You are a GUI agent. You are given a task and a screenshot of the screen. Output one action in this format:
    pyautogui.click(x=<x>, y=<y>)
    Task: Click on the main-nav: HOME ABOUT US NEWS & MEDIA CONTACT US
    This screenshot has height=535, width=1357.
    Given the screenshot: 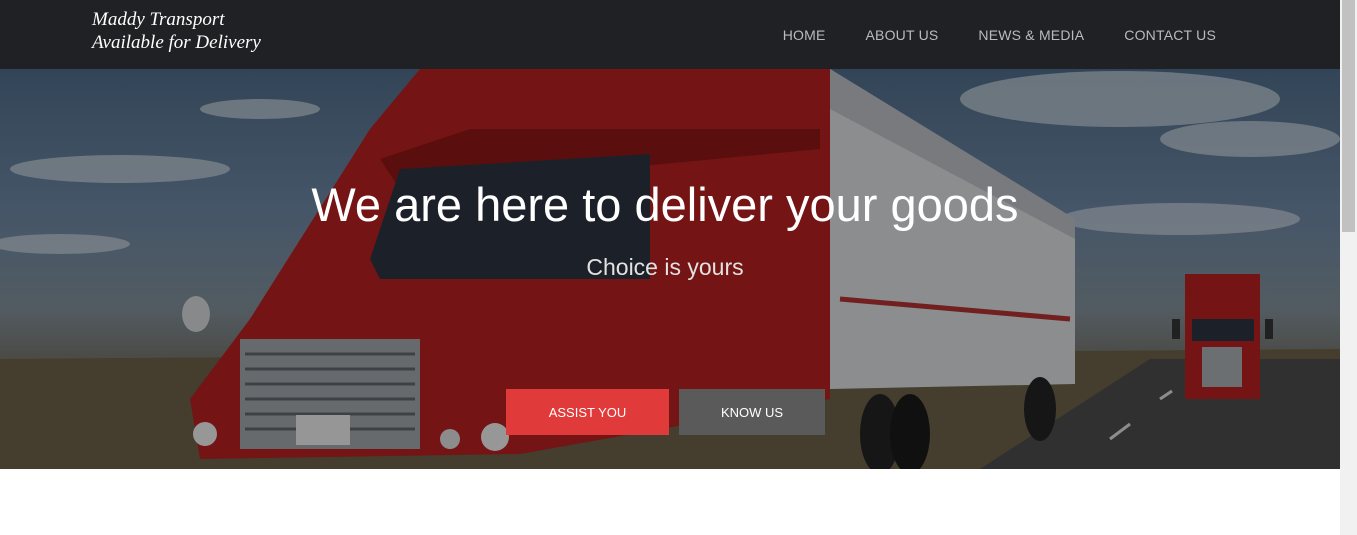 What is the action you would take?
    pyautogui.click(x=979, y=34)
    